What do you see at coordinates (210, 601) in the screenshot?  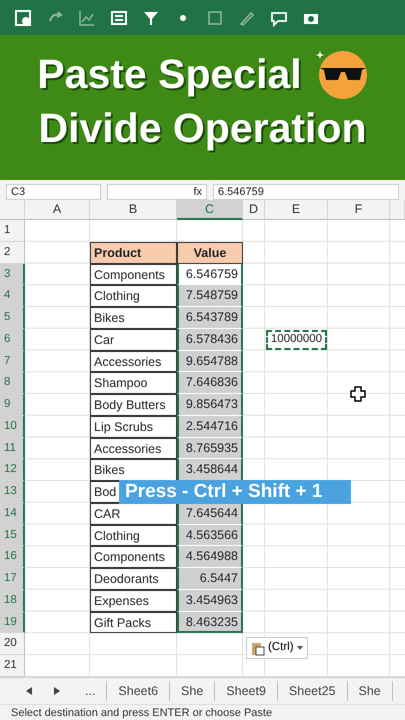 I see `table-cell: 3.454963` at bounding box center [210, 601].